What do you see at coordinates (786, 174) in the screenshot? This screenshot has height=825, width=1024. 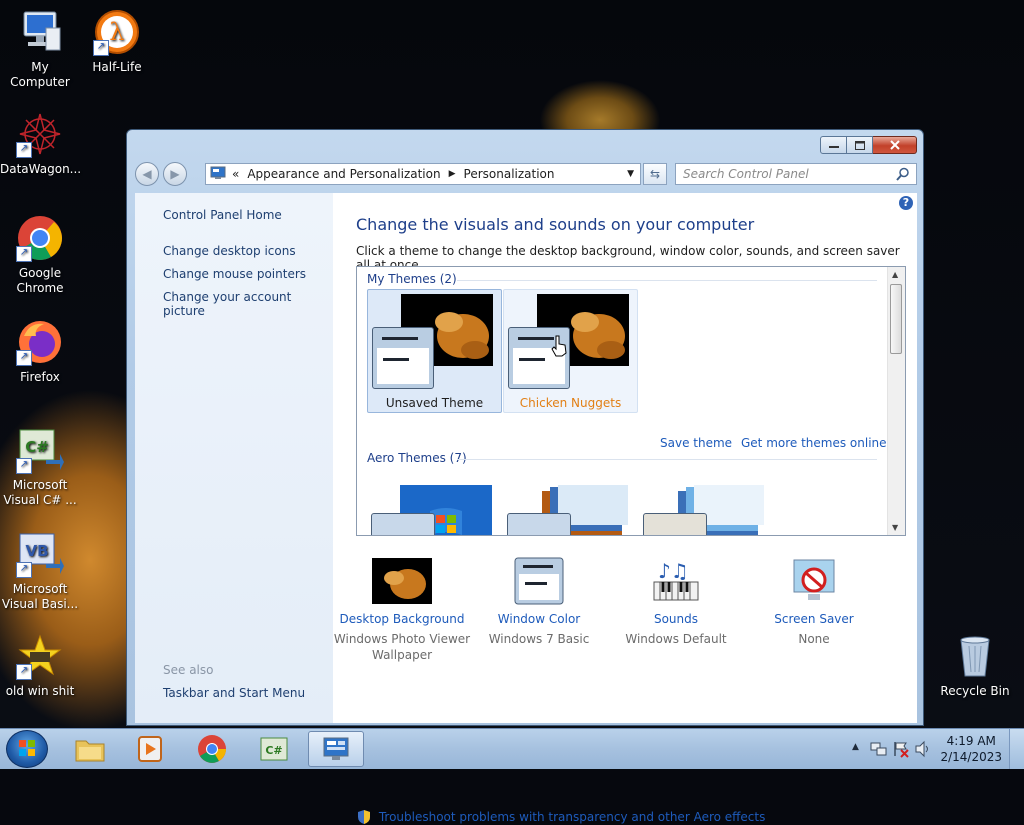 I see `search-input: Search Control Panel` at bounding box center [786, 174].